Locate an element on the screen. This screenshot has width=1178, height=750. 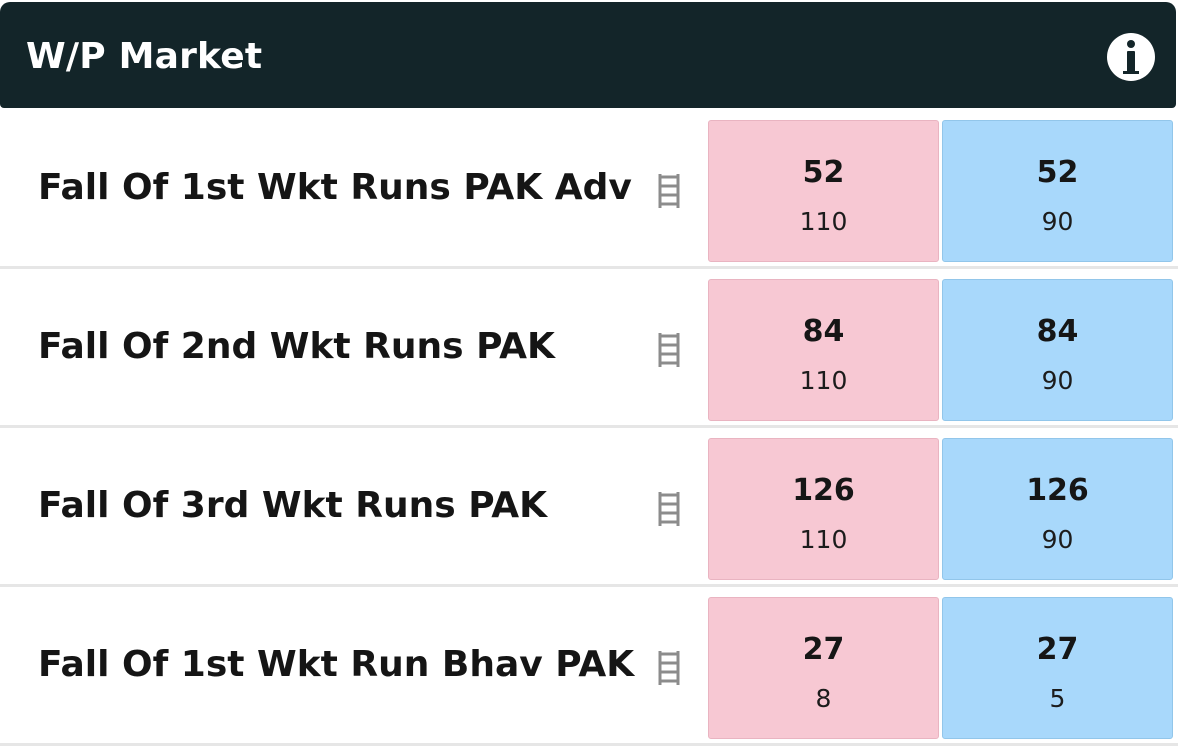
back-odds-rate: 5 is located at coordinates (1057, 698).